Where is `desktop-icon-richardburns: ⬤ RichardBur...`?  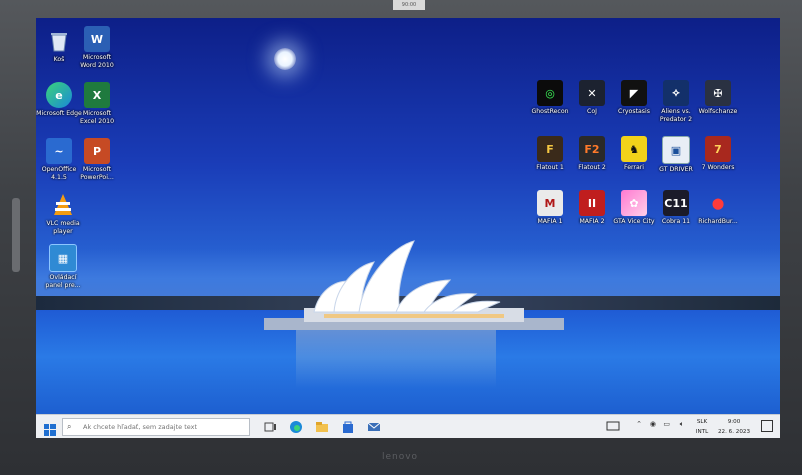 desktop-icon-richardburns: ⬤ RichardBur... is located at coordinates (718, 208).